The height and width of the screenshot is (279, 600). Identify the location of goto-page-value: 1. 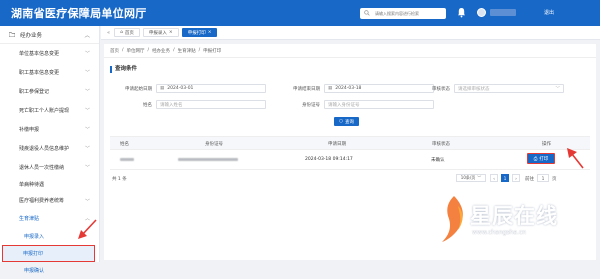
(543, 178).